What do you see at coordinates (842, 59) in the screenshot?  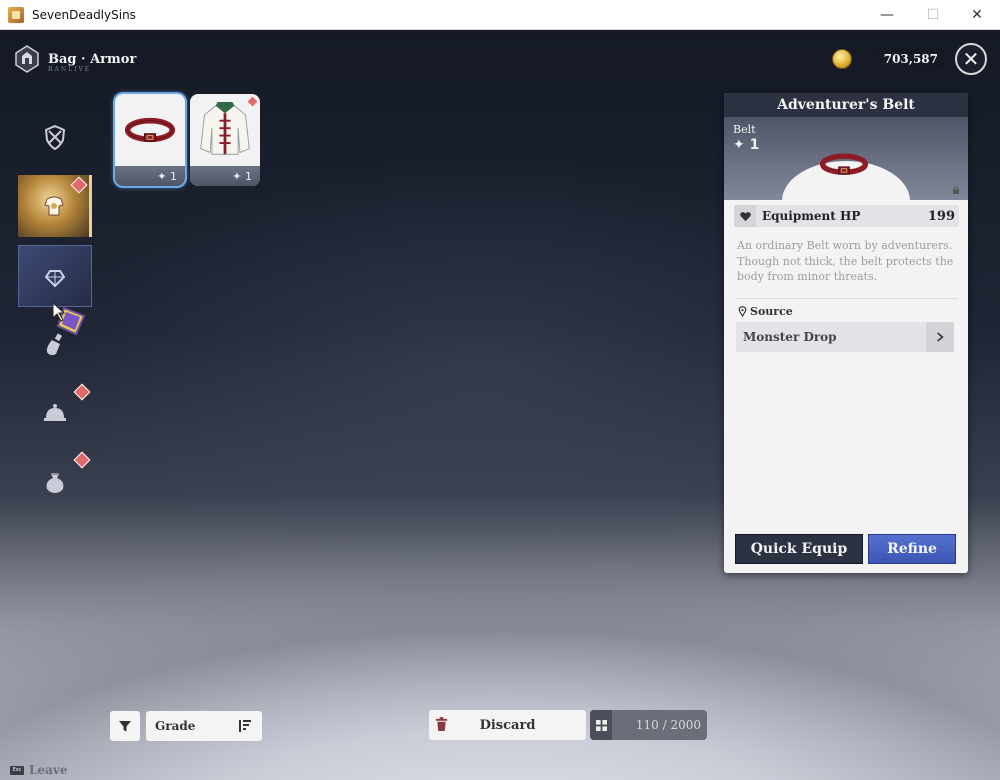 I see `gold-coin-icon` at bounding box center [842, 59].